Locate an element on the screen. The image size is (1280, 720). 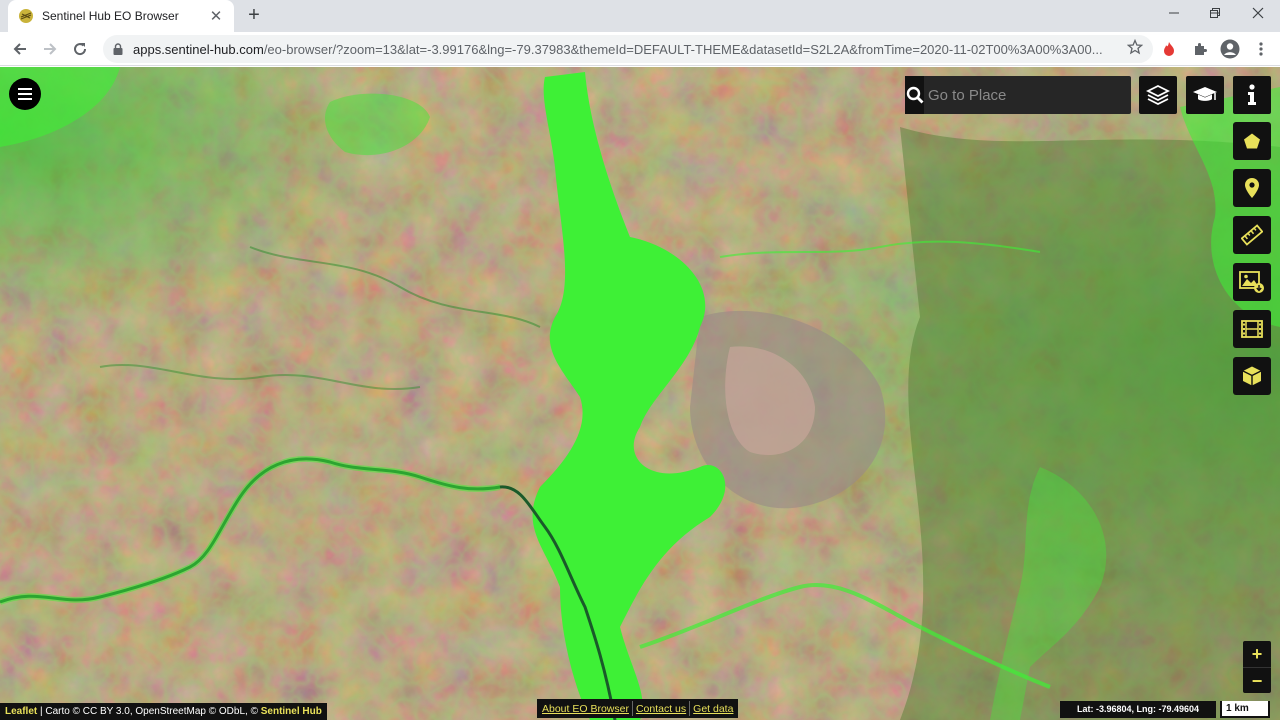
hamburger-menu-icon is located at coordinates (25, 94).